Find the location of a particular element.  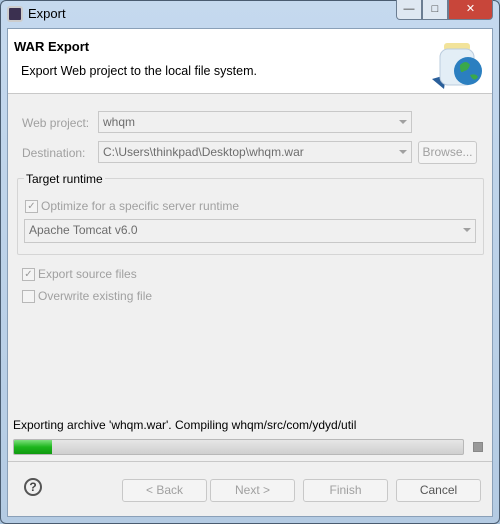

export-source-checkbox: ✓ is located at coordinates (28, 274).